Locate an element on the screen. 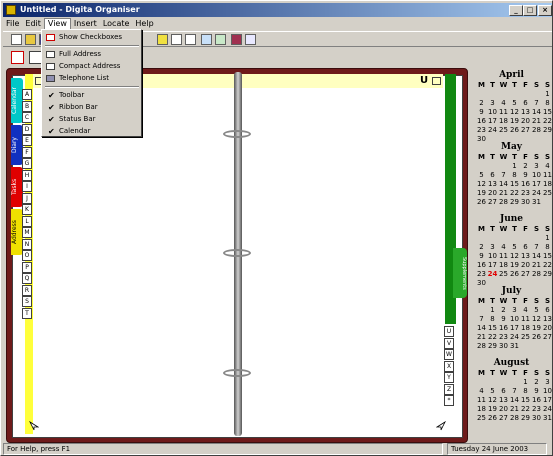  letter-tab-f: F is located at coordinates (27, 152).